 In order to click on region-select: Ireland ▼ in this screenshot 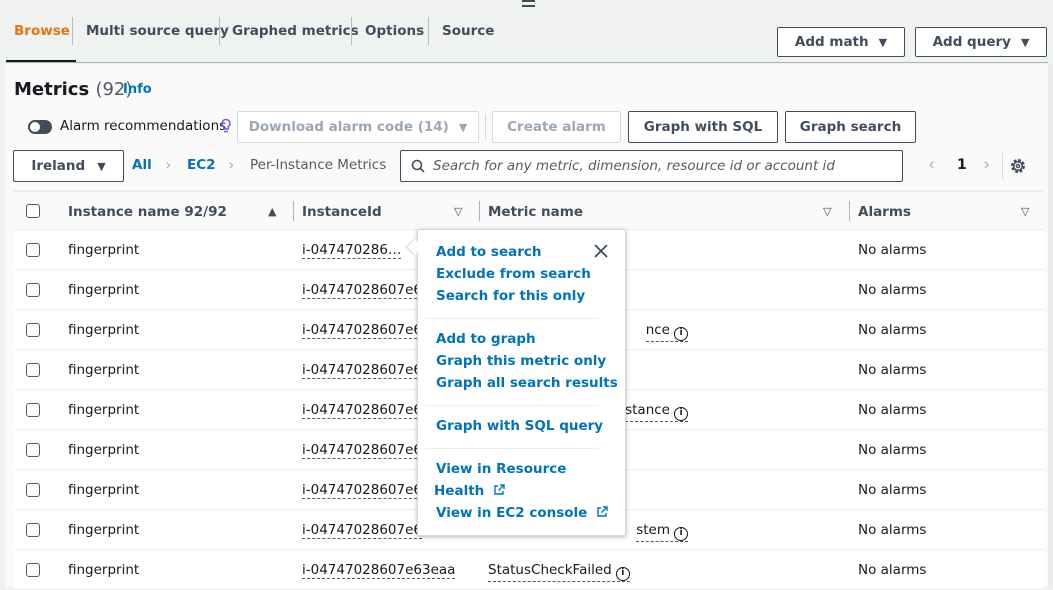, I will do `click(68, 166)`.